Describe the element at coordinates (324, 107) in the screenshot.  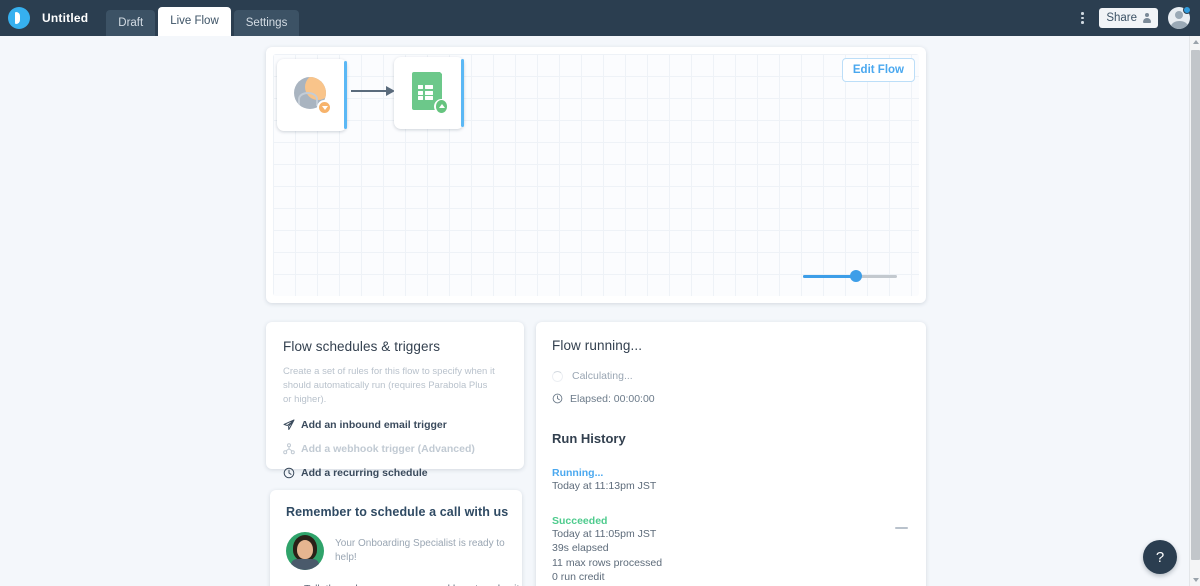
I see `download-badge-icon` at that location.